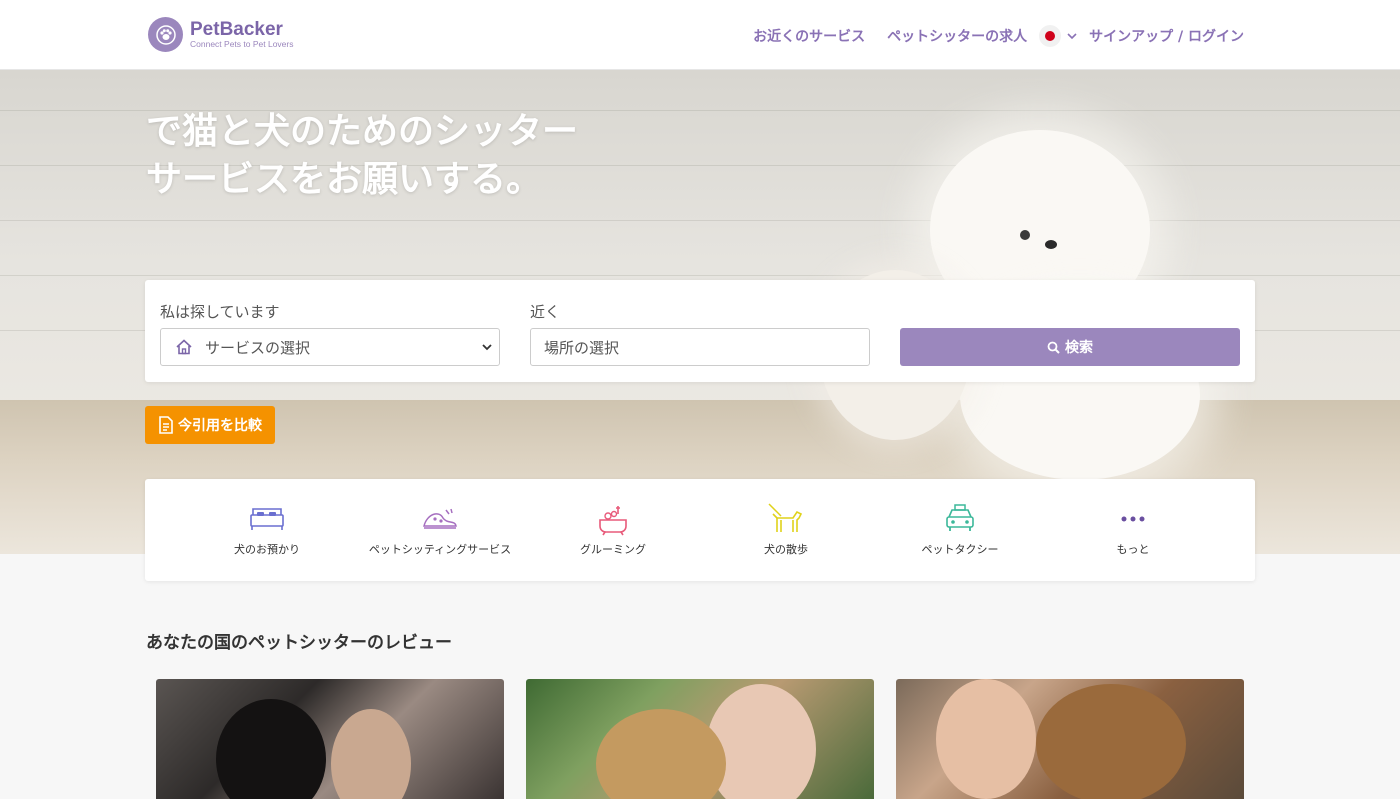 This screenshot has width=1400, height=799. What do you see at coordinates (786, 549) in the screenshot?
I see `service-label: 犬の散歩` at bounding box center [786, 549].